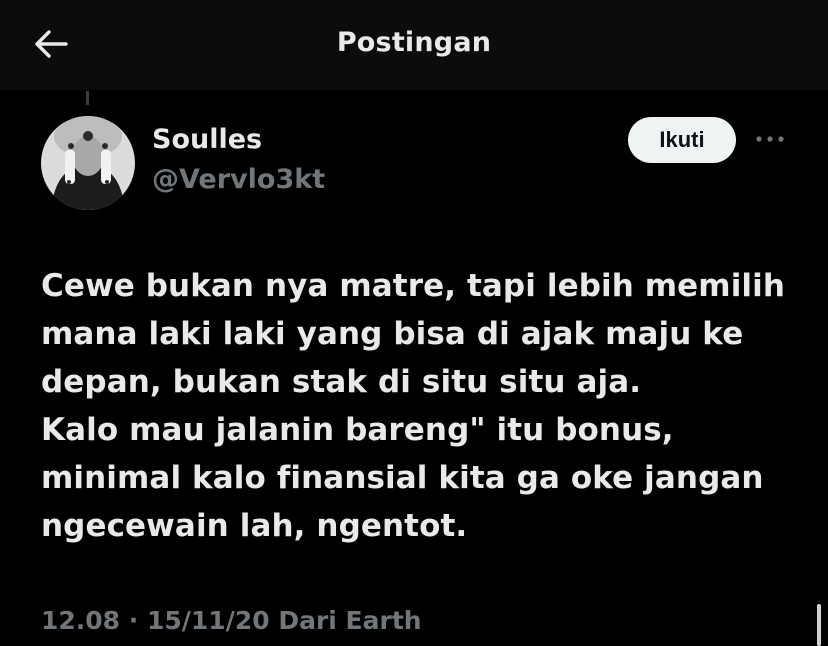 The image size is (828, 646). What do you see at coordinates (819, 625) in the screenshot?
I see `scrollbar` at bounding box center [819, 625].